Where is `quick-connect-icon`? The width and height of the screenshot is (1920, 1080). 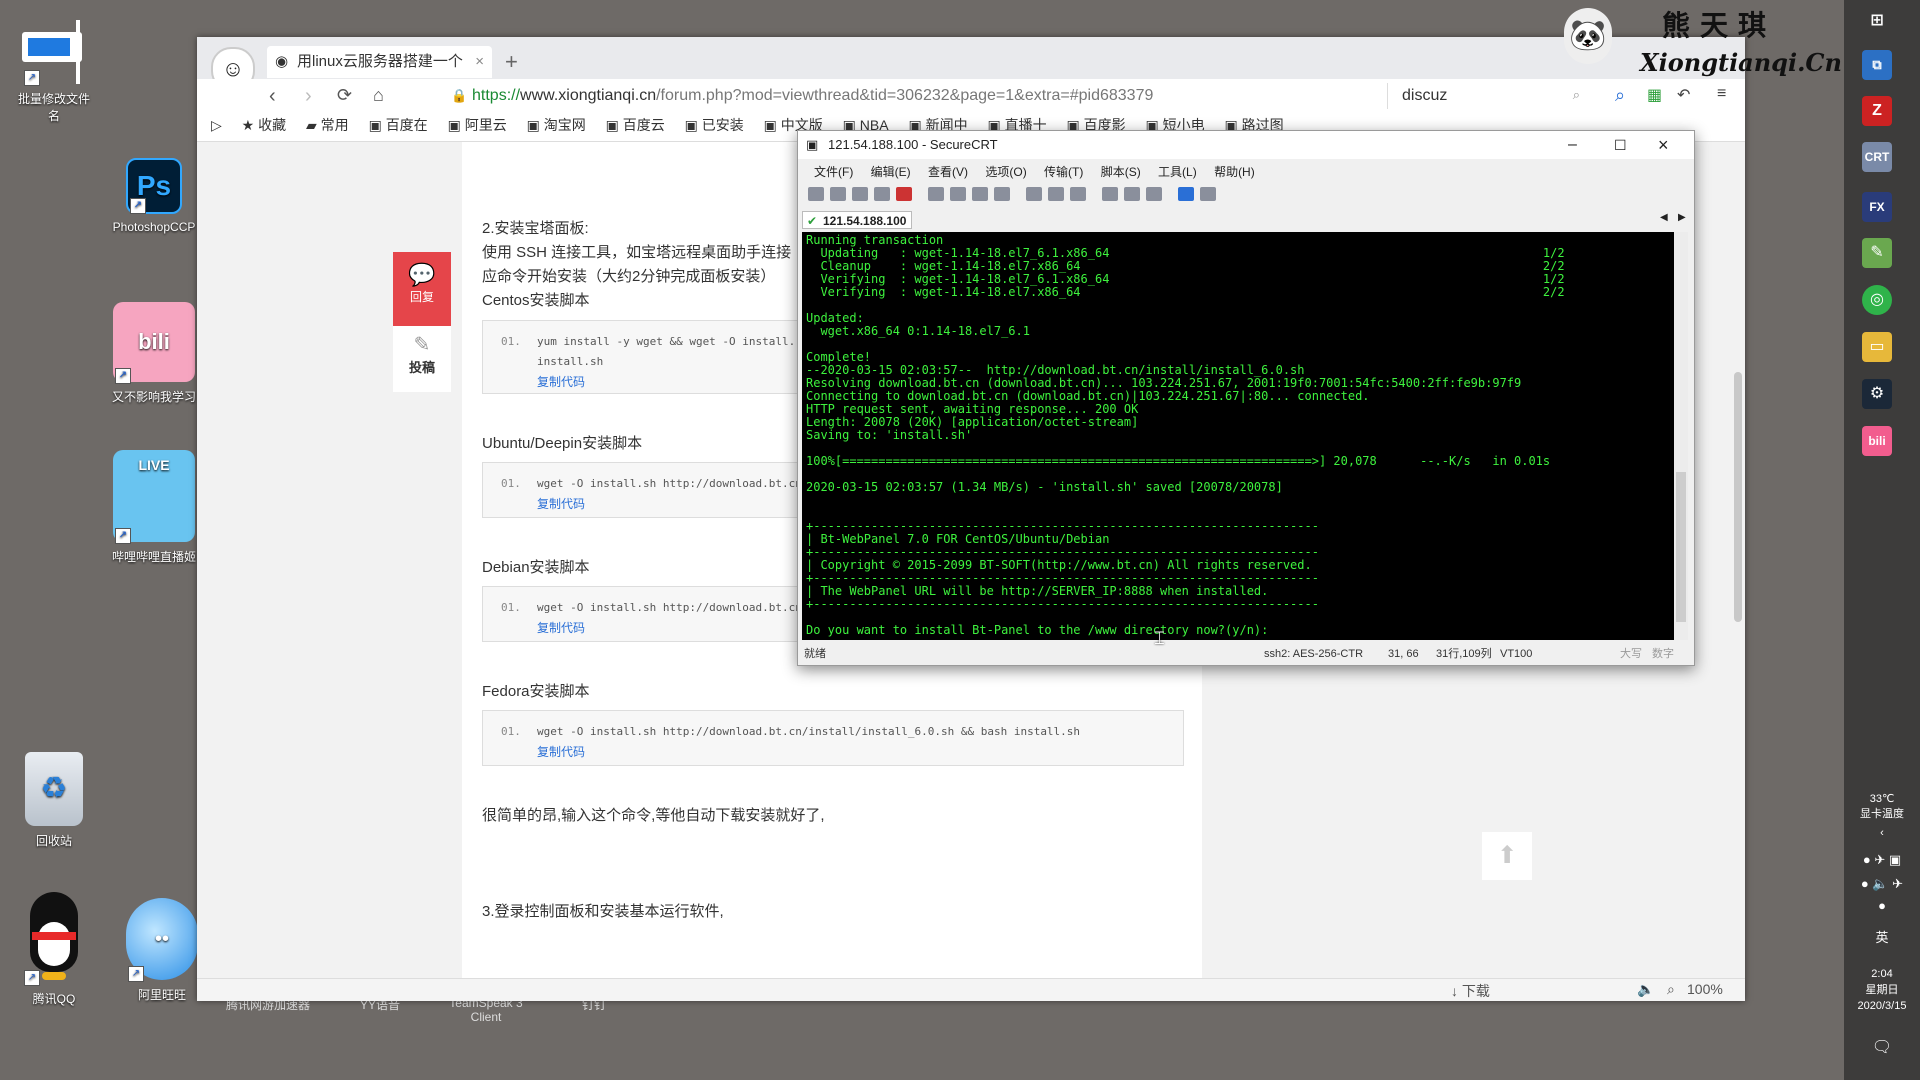
quick-connect-icon is located at coordinates (838, 193).